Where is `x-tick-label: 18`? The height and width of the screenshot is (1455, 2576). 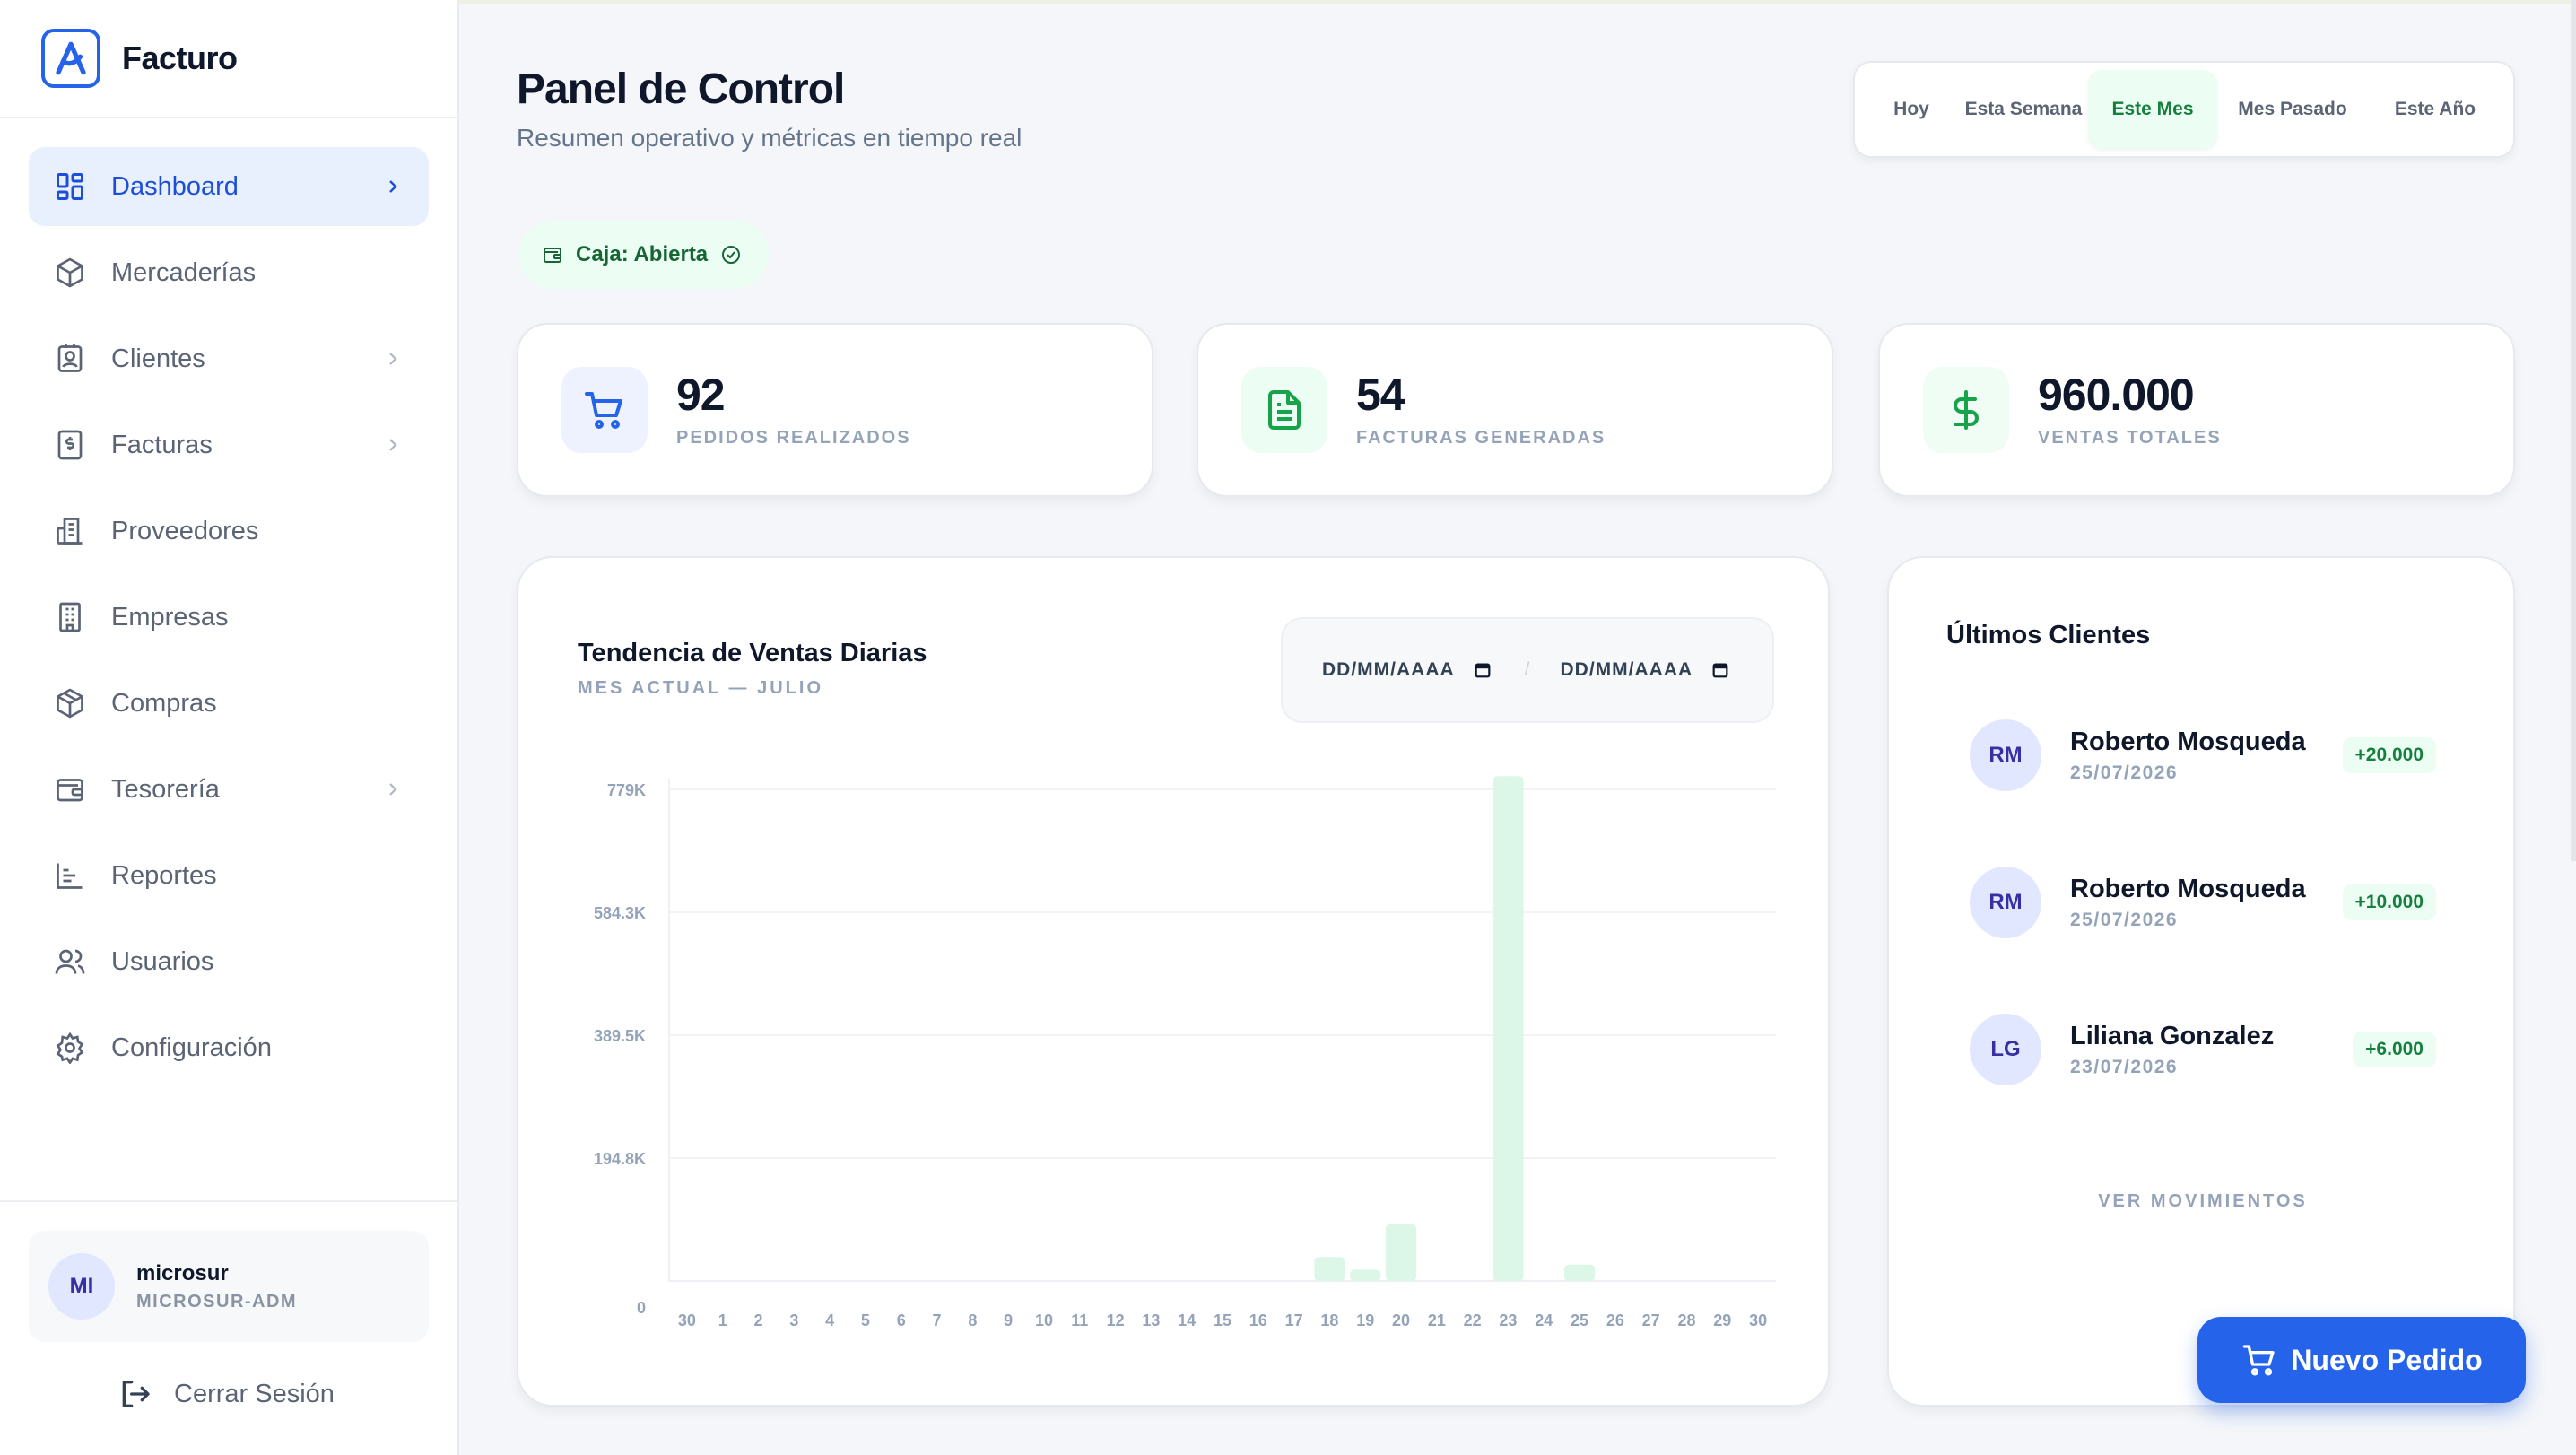
x-tick-label: 18 is located at coordinates (1329, 1320).